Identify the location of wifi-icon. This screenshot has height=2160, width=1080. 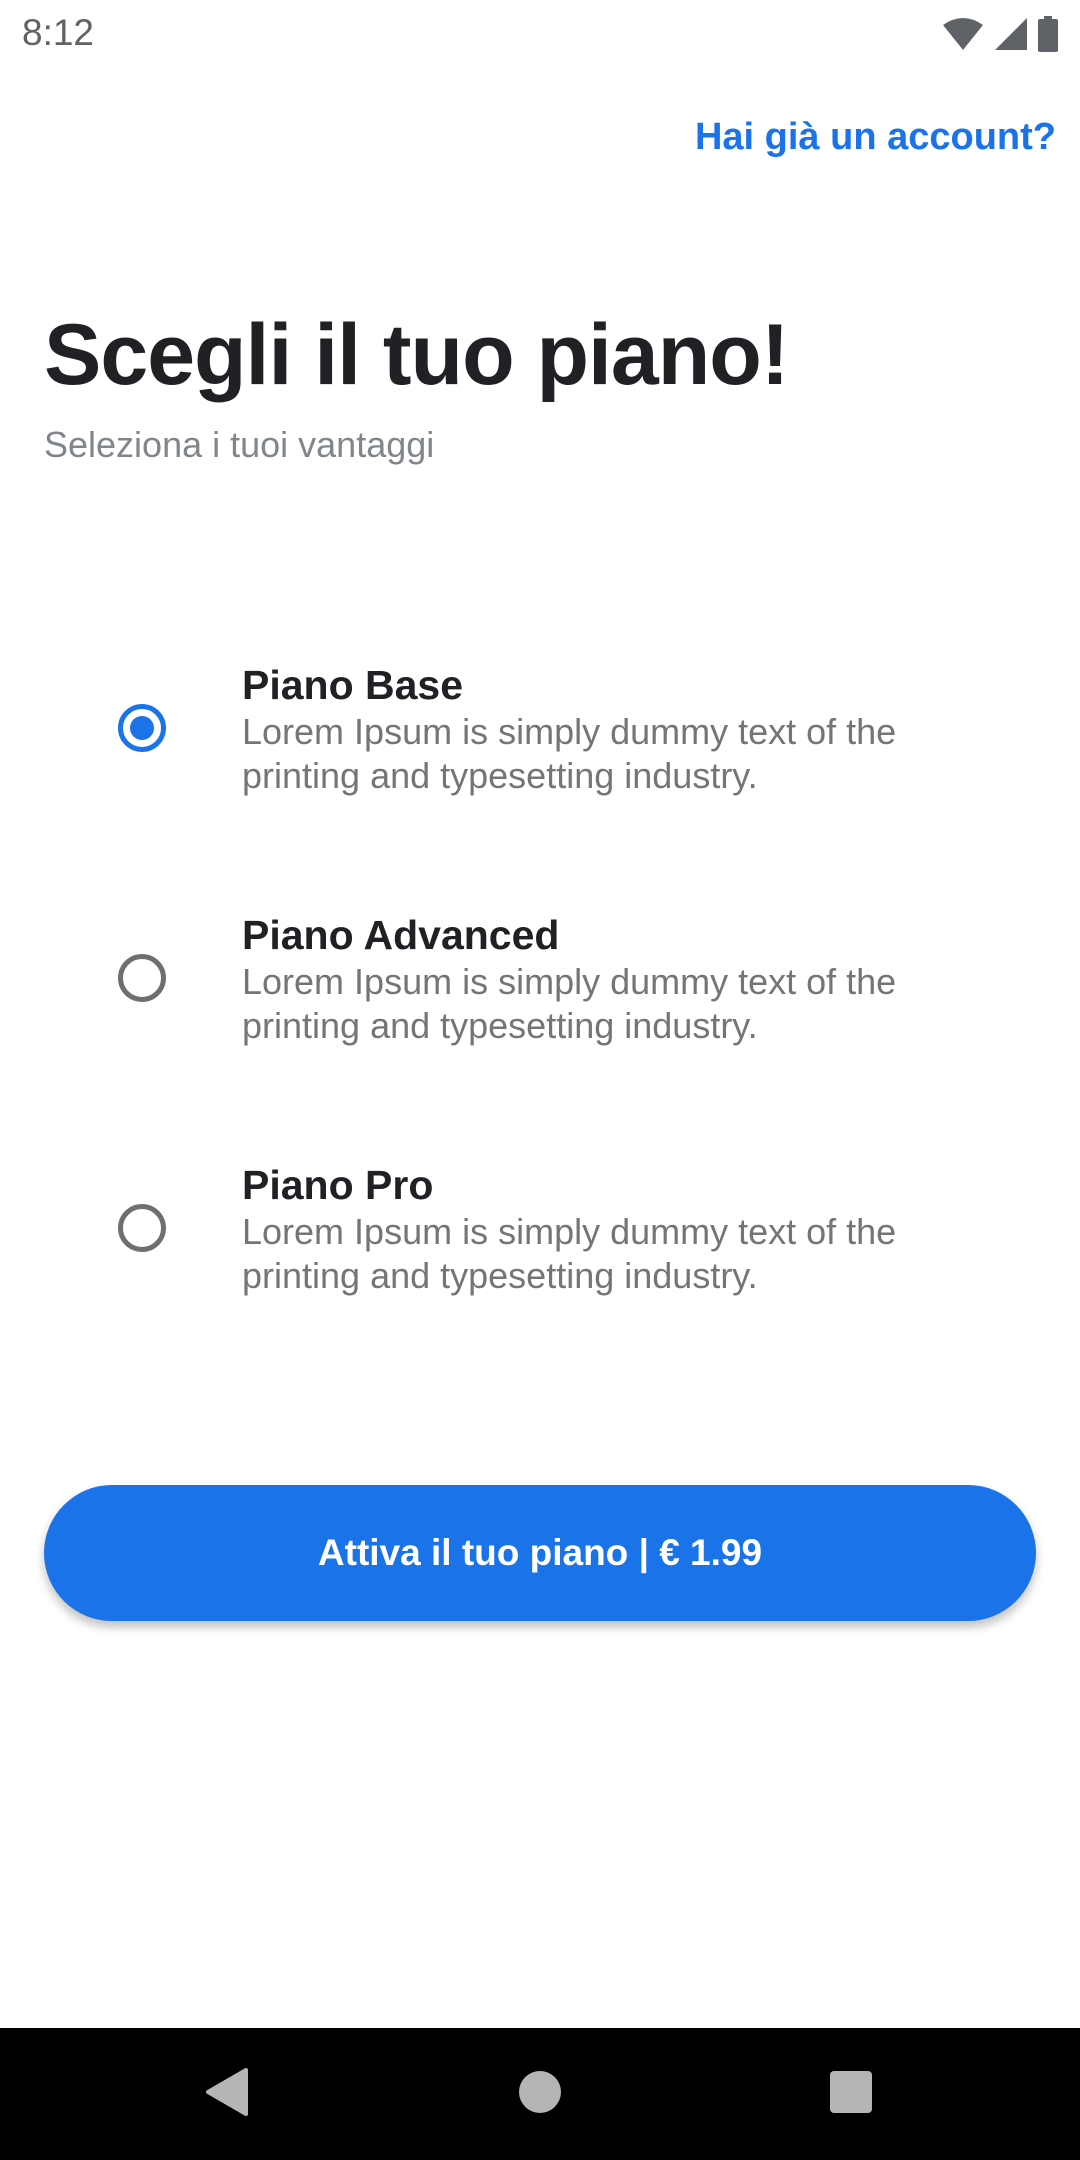
(963, 34).